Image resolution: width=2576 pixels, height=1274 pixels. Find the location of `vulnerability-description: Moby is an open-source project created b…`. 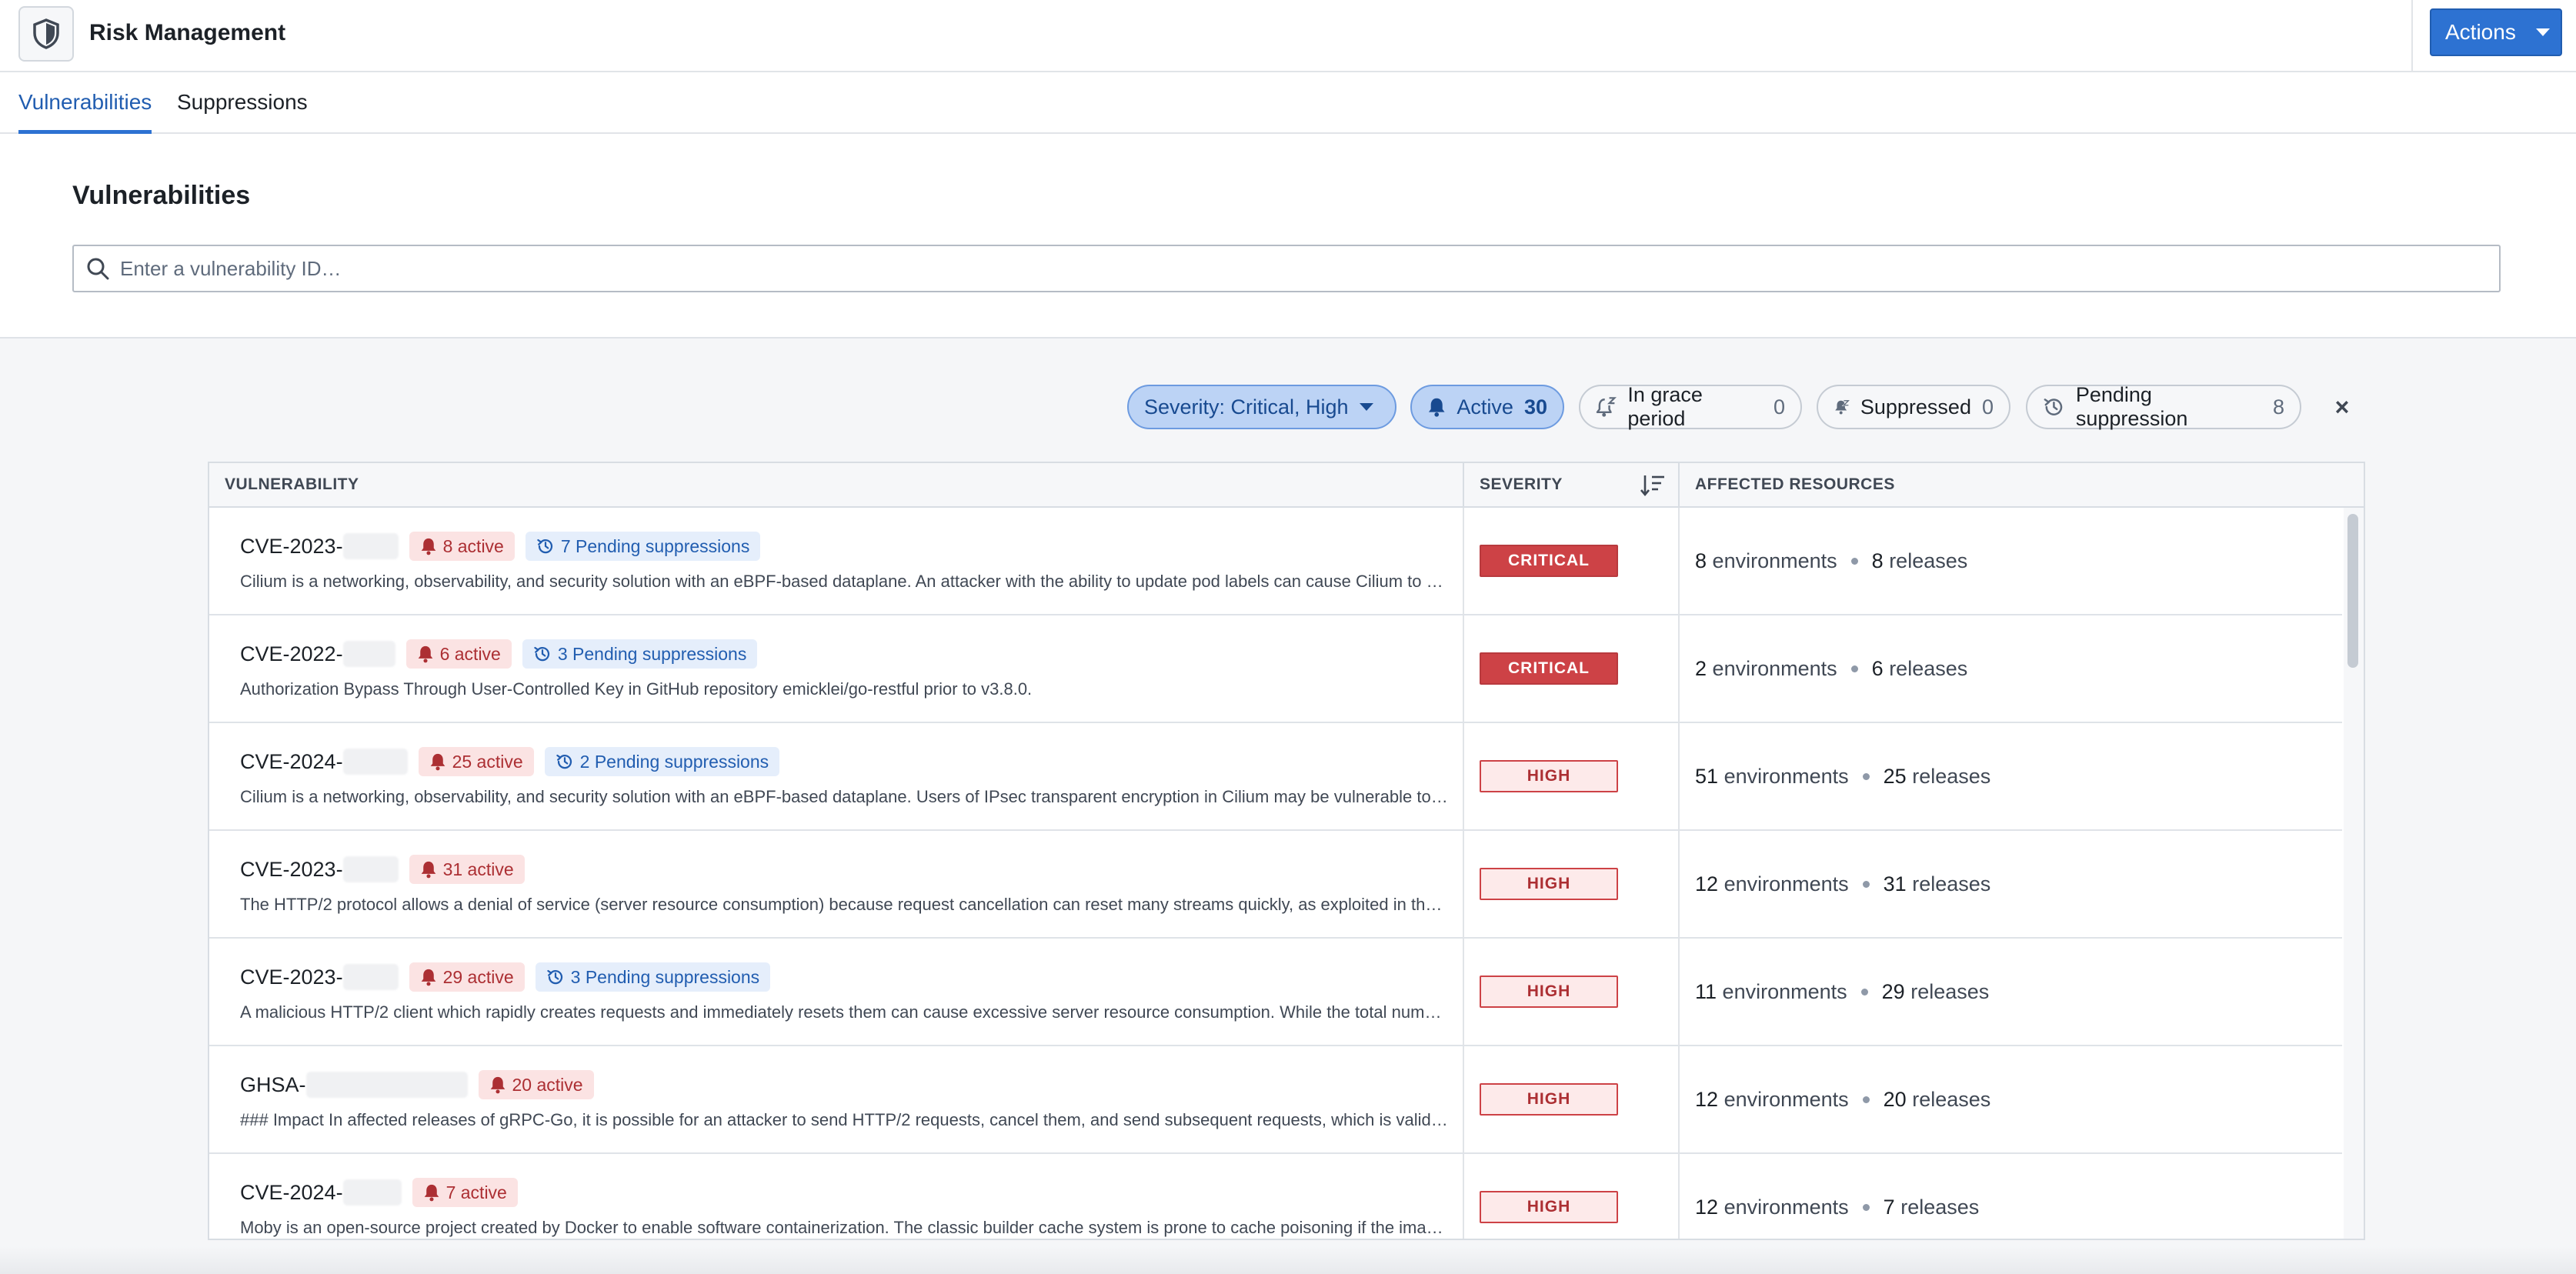

vulnerability-description: Moby is an open-source project created b… is located at coordinates (844, 1228).